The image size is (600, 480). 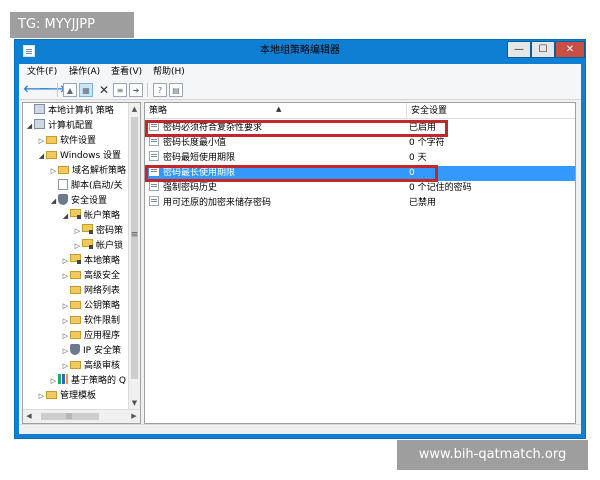 I want to click on tree-item-local-policies: ▷ 本地策略, so click(x=90, y=261).